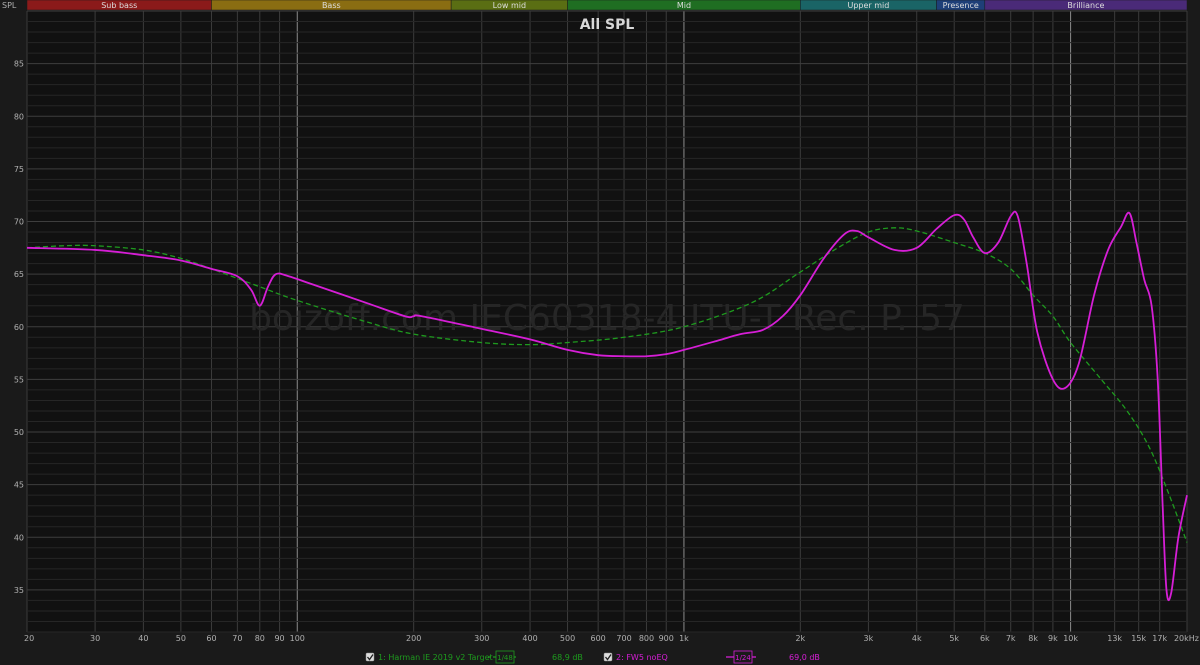 The height and width of the screenshot is (665, 1200). I want to click on x-tick-label: 200, so click(413, 638).